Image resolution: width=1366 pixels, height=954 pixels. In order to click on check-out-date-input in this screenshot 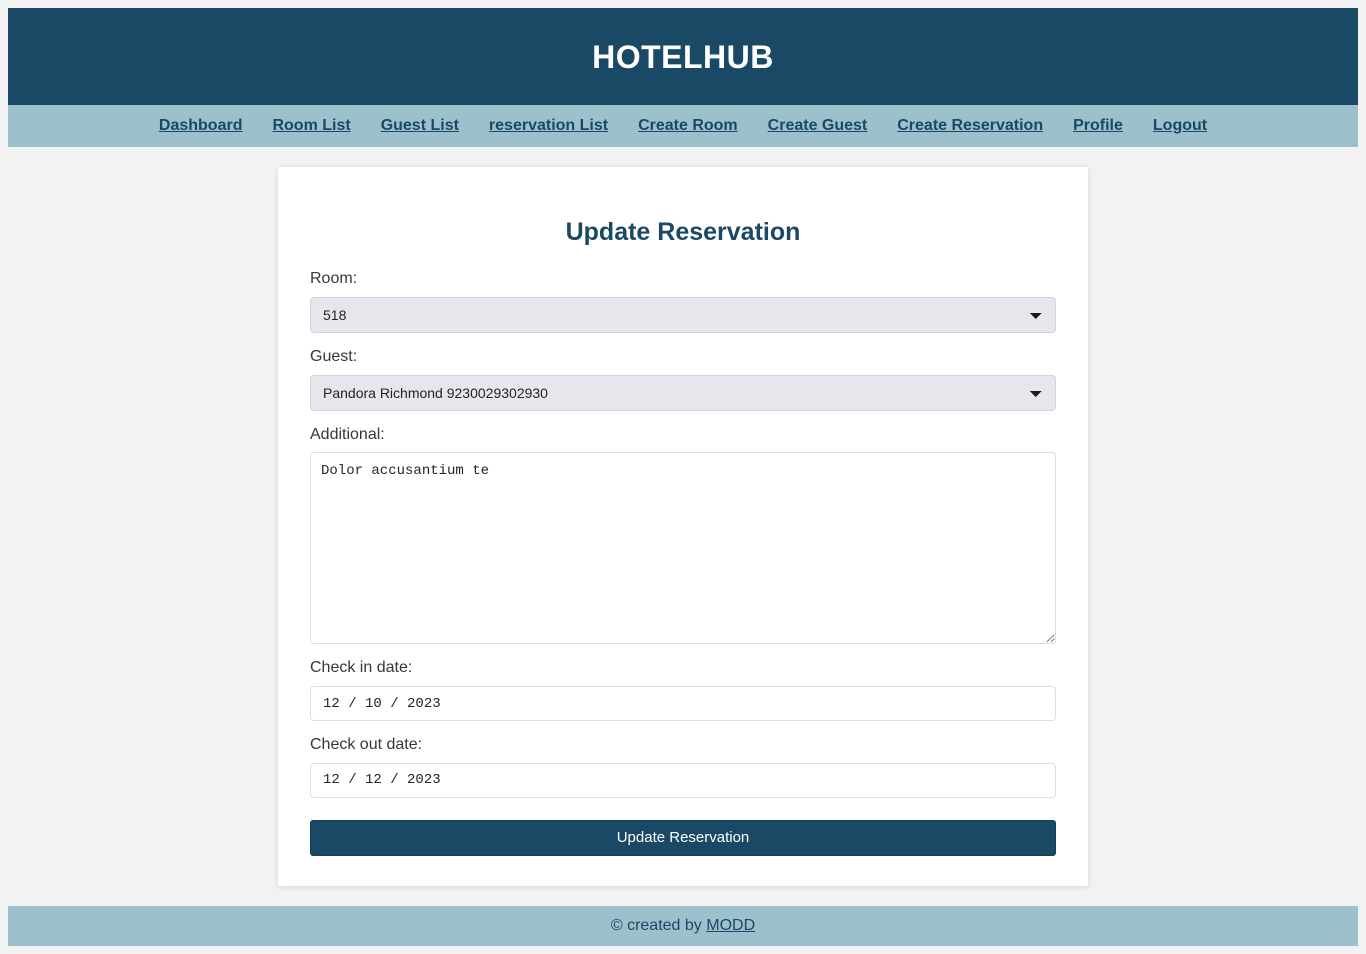, I will do `click(683, 780)`.